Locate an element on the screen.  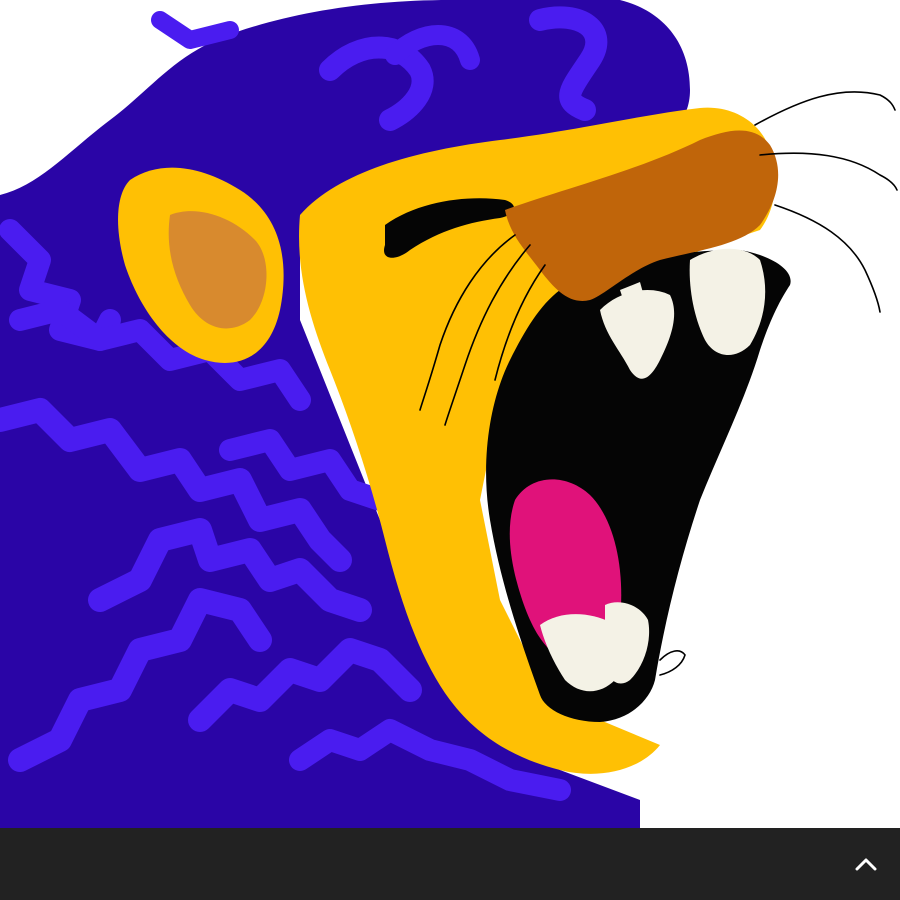
chevron-up-icon is located at coordinates (866, 864).